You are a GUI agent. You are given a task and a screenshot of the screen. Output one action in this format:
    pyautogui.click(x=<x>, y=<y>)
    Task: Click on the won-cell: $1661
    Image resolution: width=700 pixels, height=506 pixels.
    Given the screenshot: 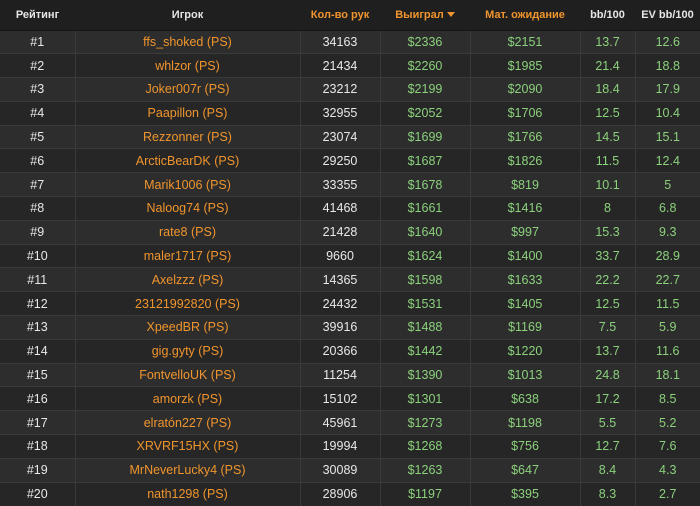 What is the action you would take?
    pyautogui.click(x=424, y=208)
    